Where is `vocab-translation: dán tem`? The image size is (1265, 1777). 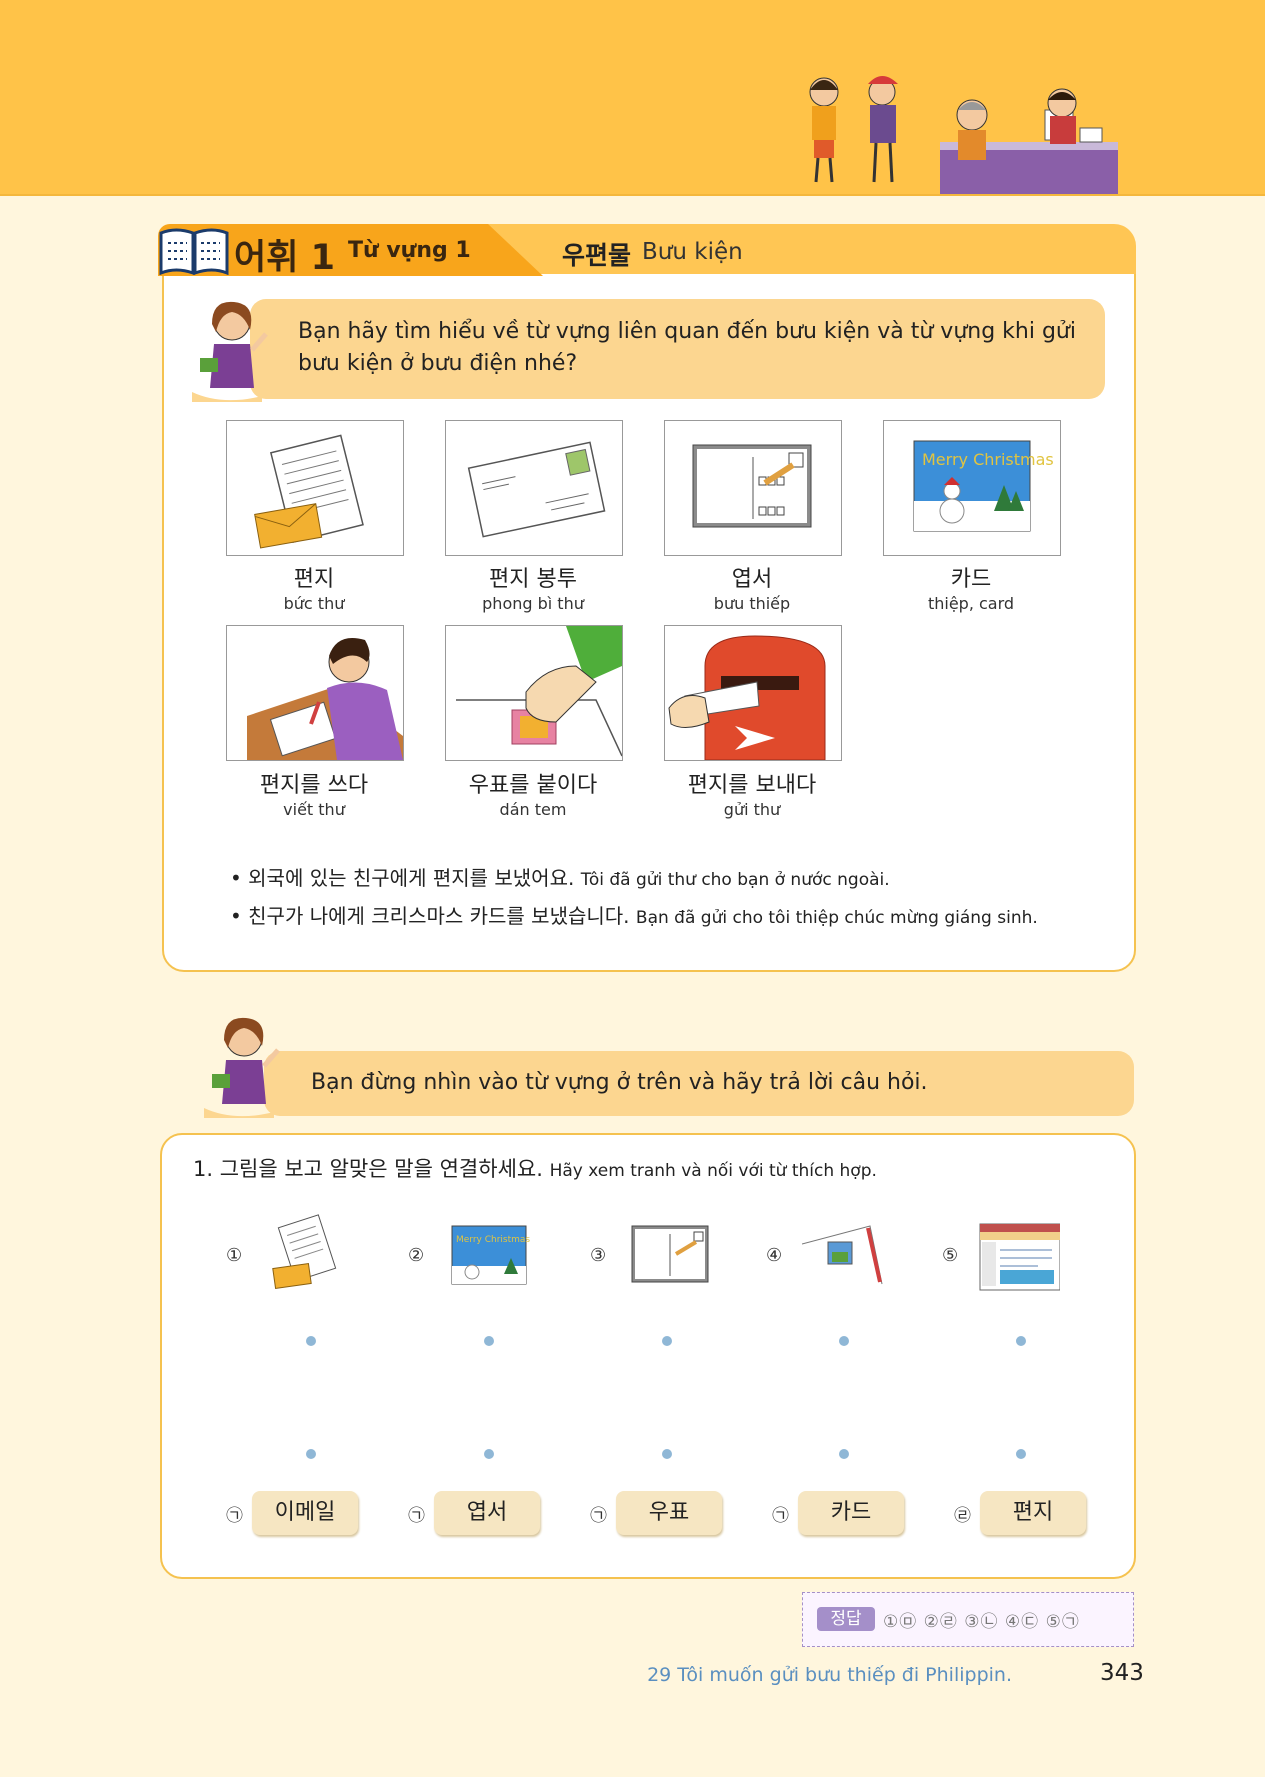
vocab-translation: dán tem is located at coordinates (533, 809).